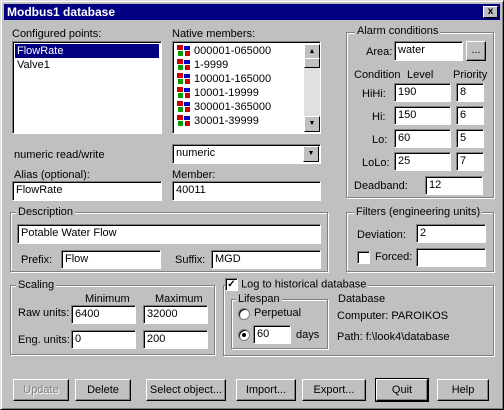 This screenshot has height=410, width=504. Describe the element at coordinates (211, 65) in the screenshot. I see `native-member-text: 1-9999` at that location.